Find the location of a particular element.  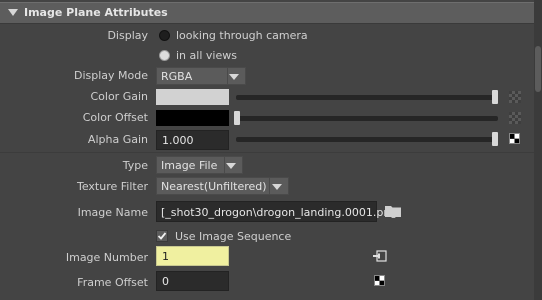

display-label: Display is located at coordinates (127, 35).